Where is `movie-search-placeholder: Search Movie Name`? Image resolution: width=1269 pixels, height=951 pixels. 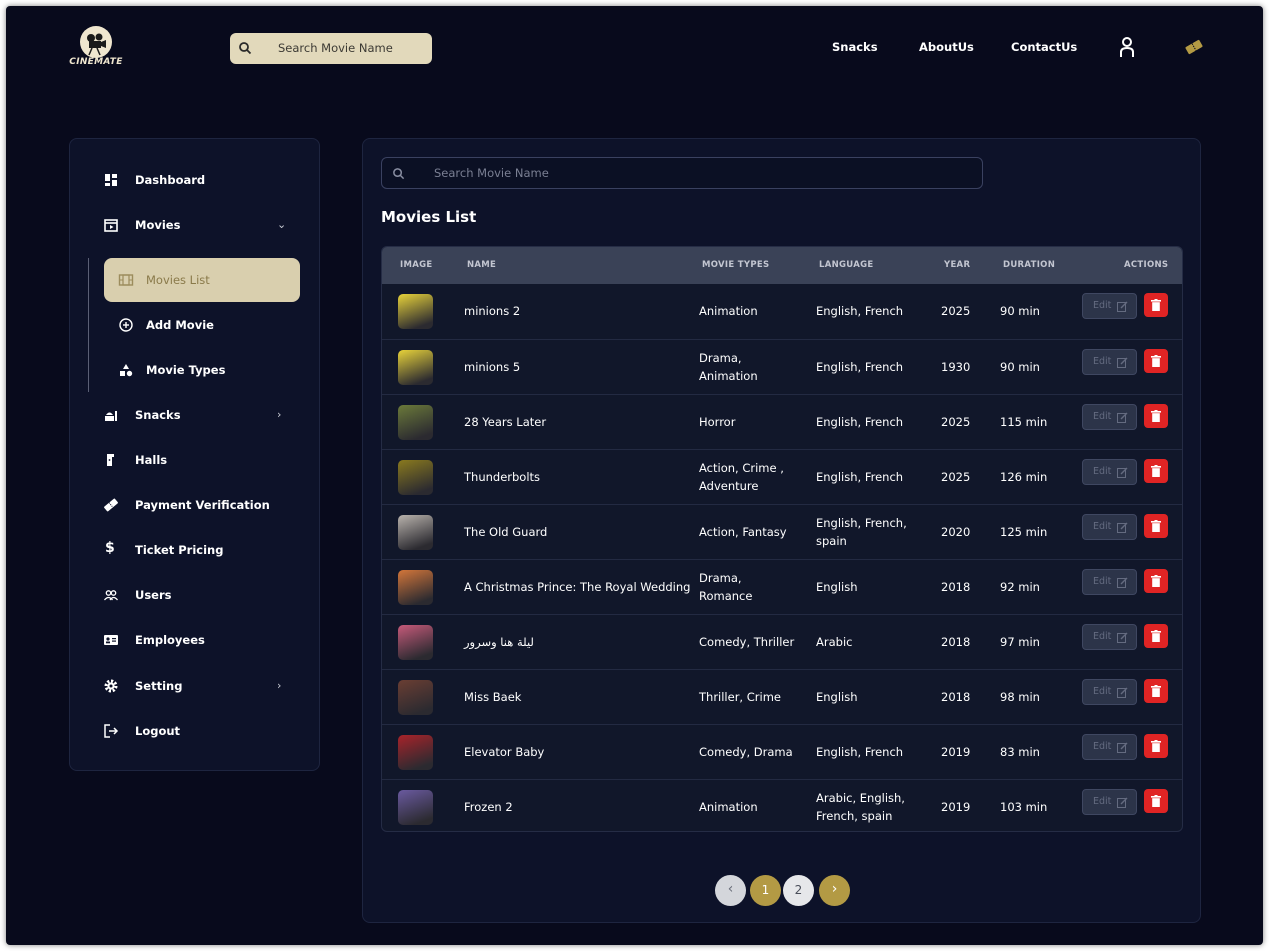 movie-search-placeholder: Search Movie Name is located at coordinates (491, 173).